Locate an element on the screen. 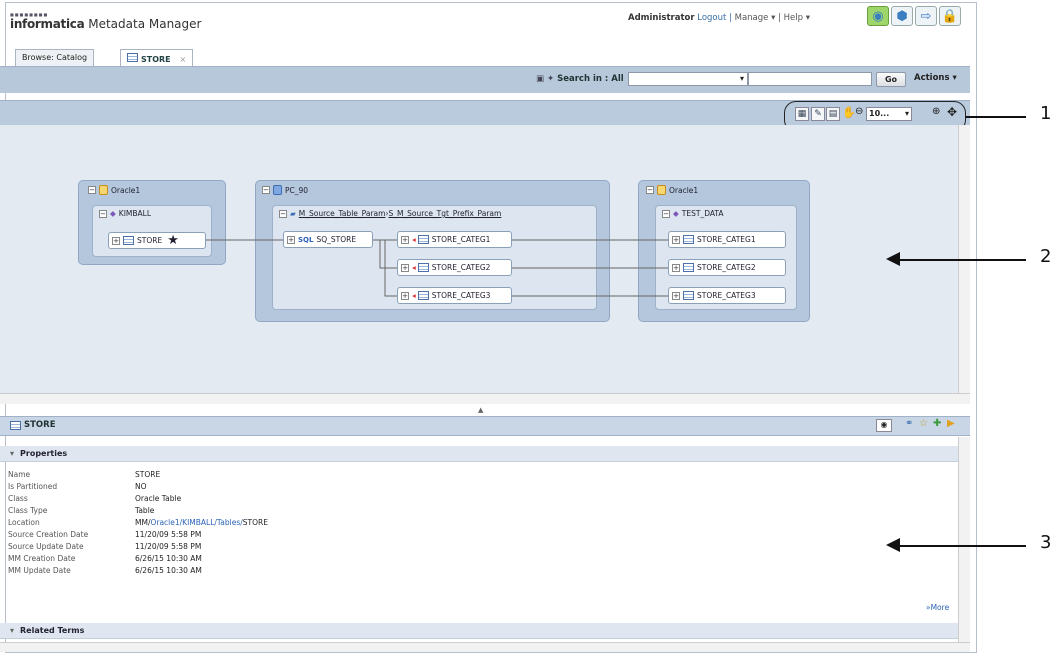  cube-icon: ⬢ is located at coordinates (902, 16).